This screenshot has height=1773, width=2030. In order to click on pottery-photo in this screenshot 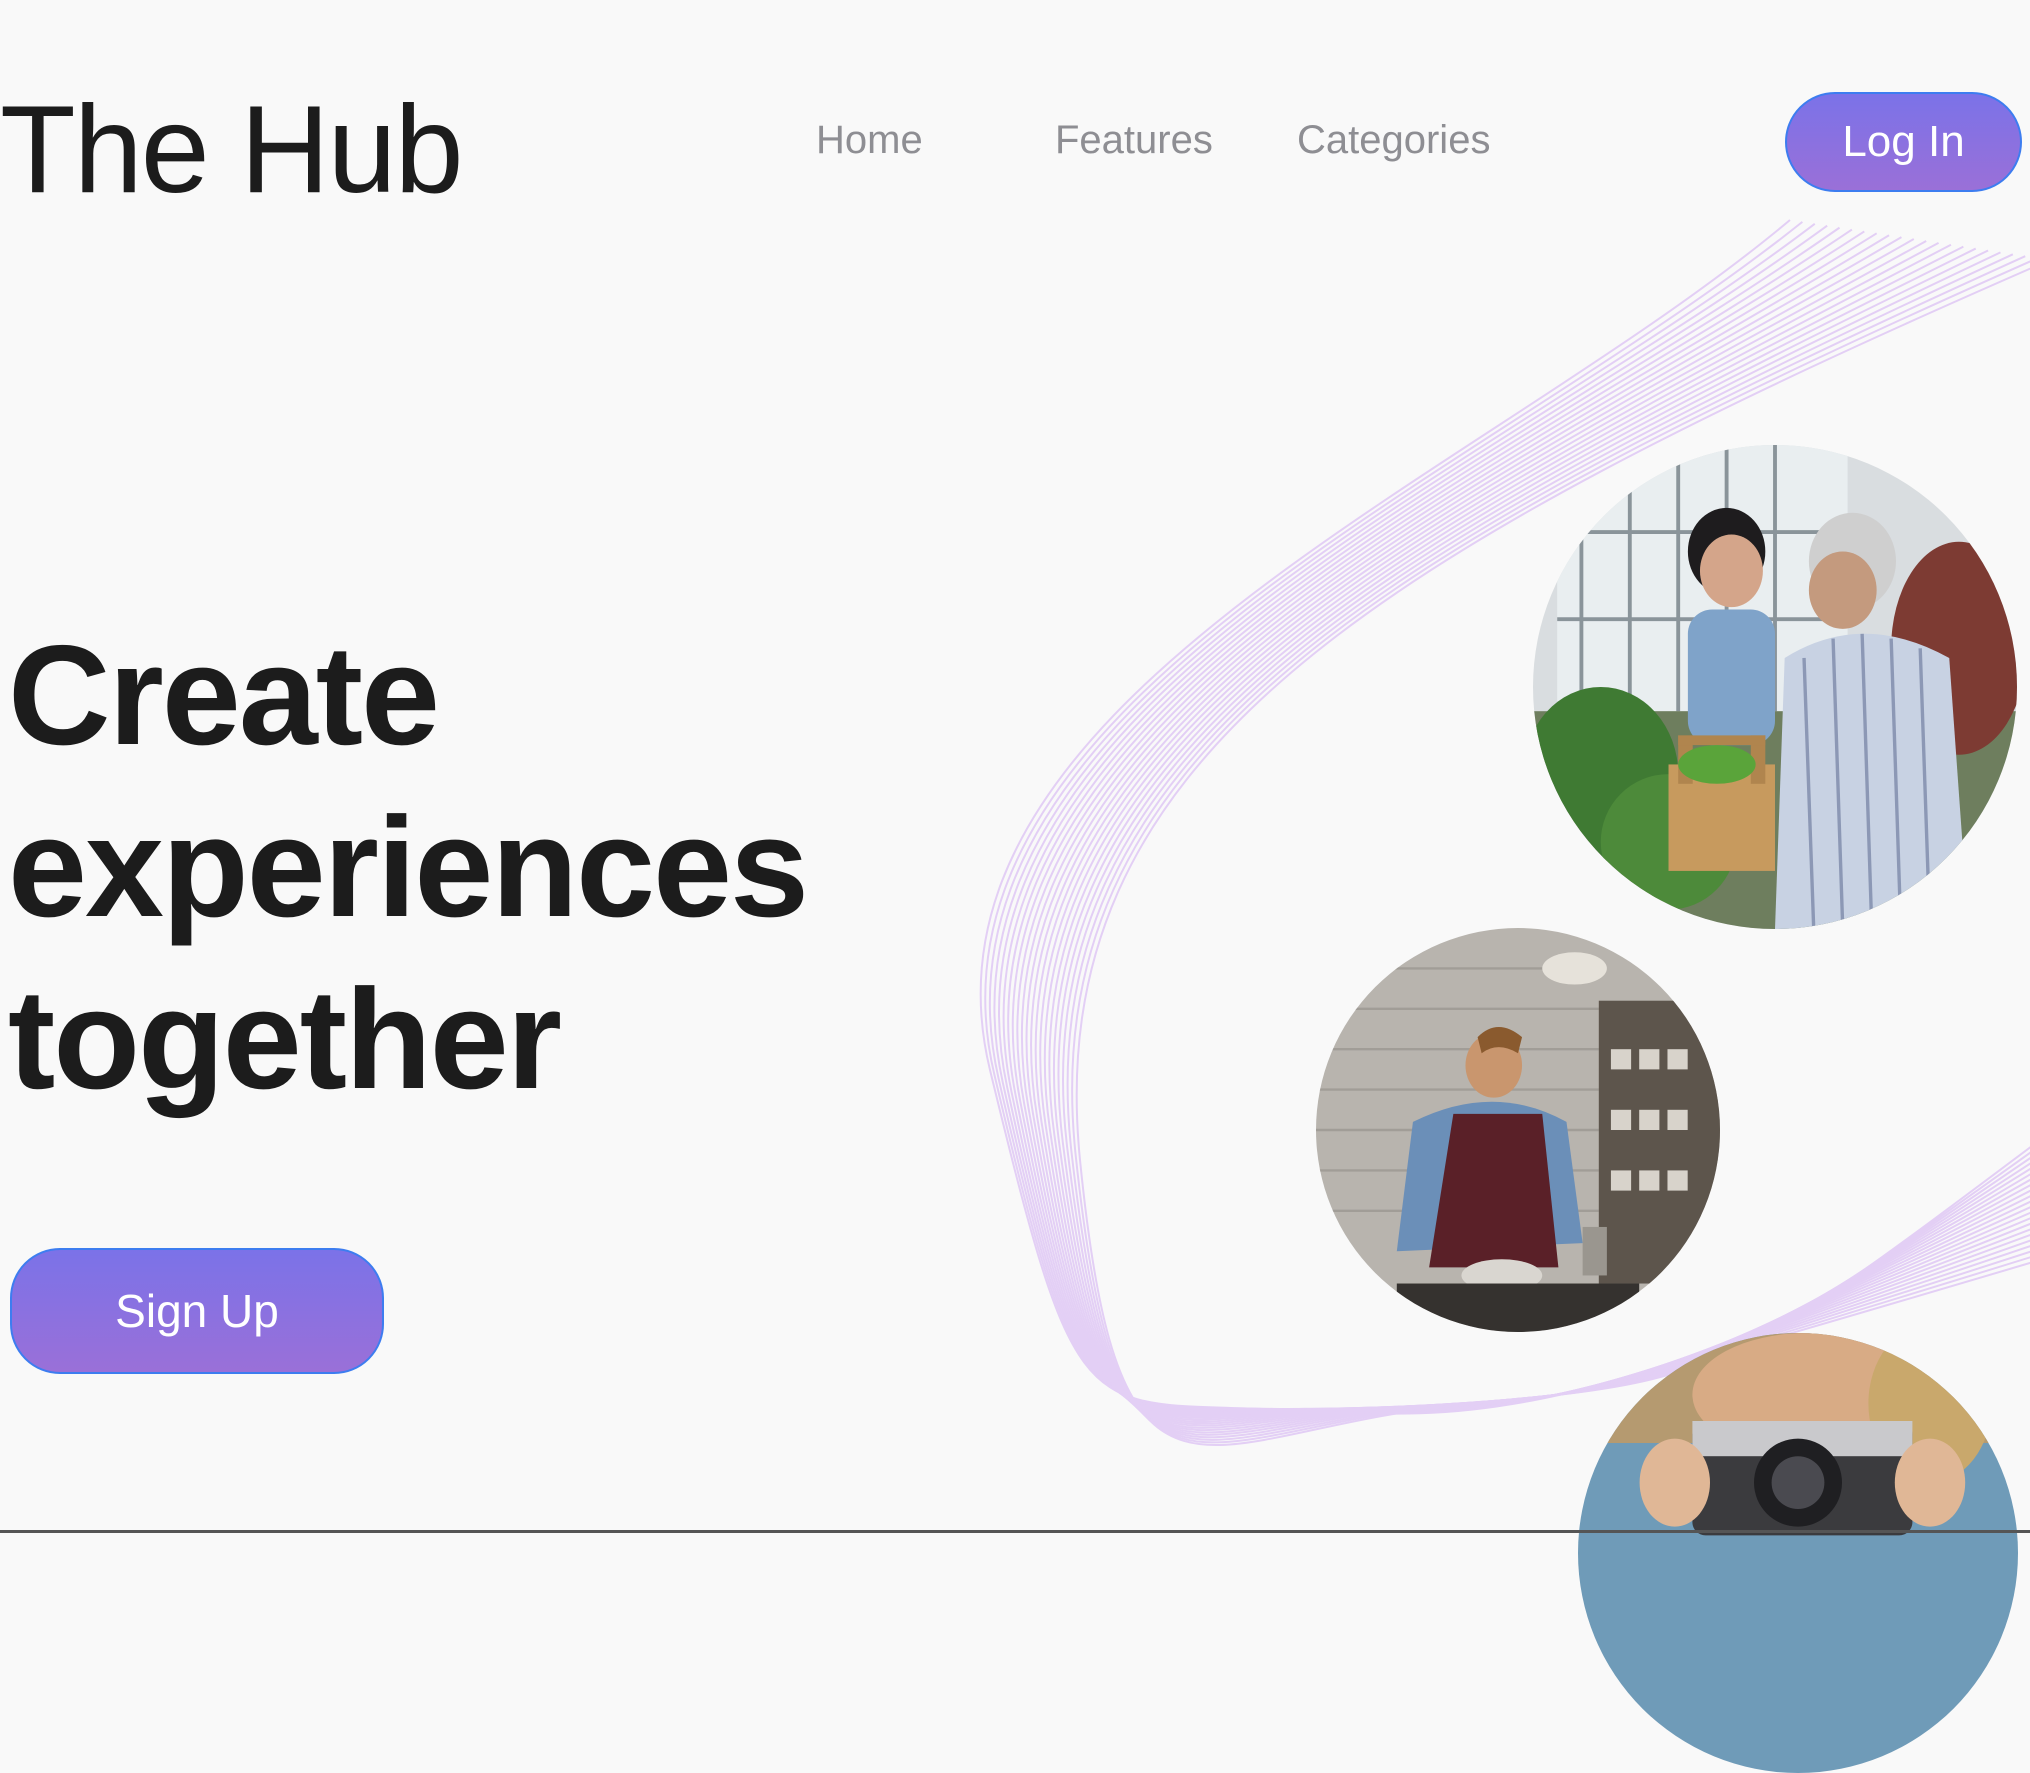, I will do `click(1518, 1130)`.